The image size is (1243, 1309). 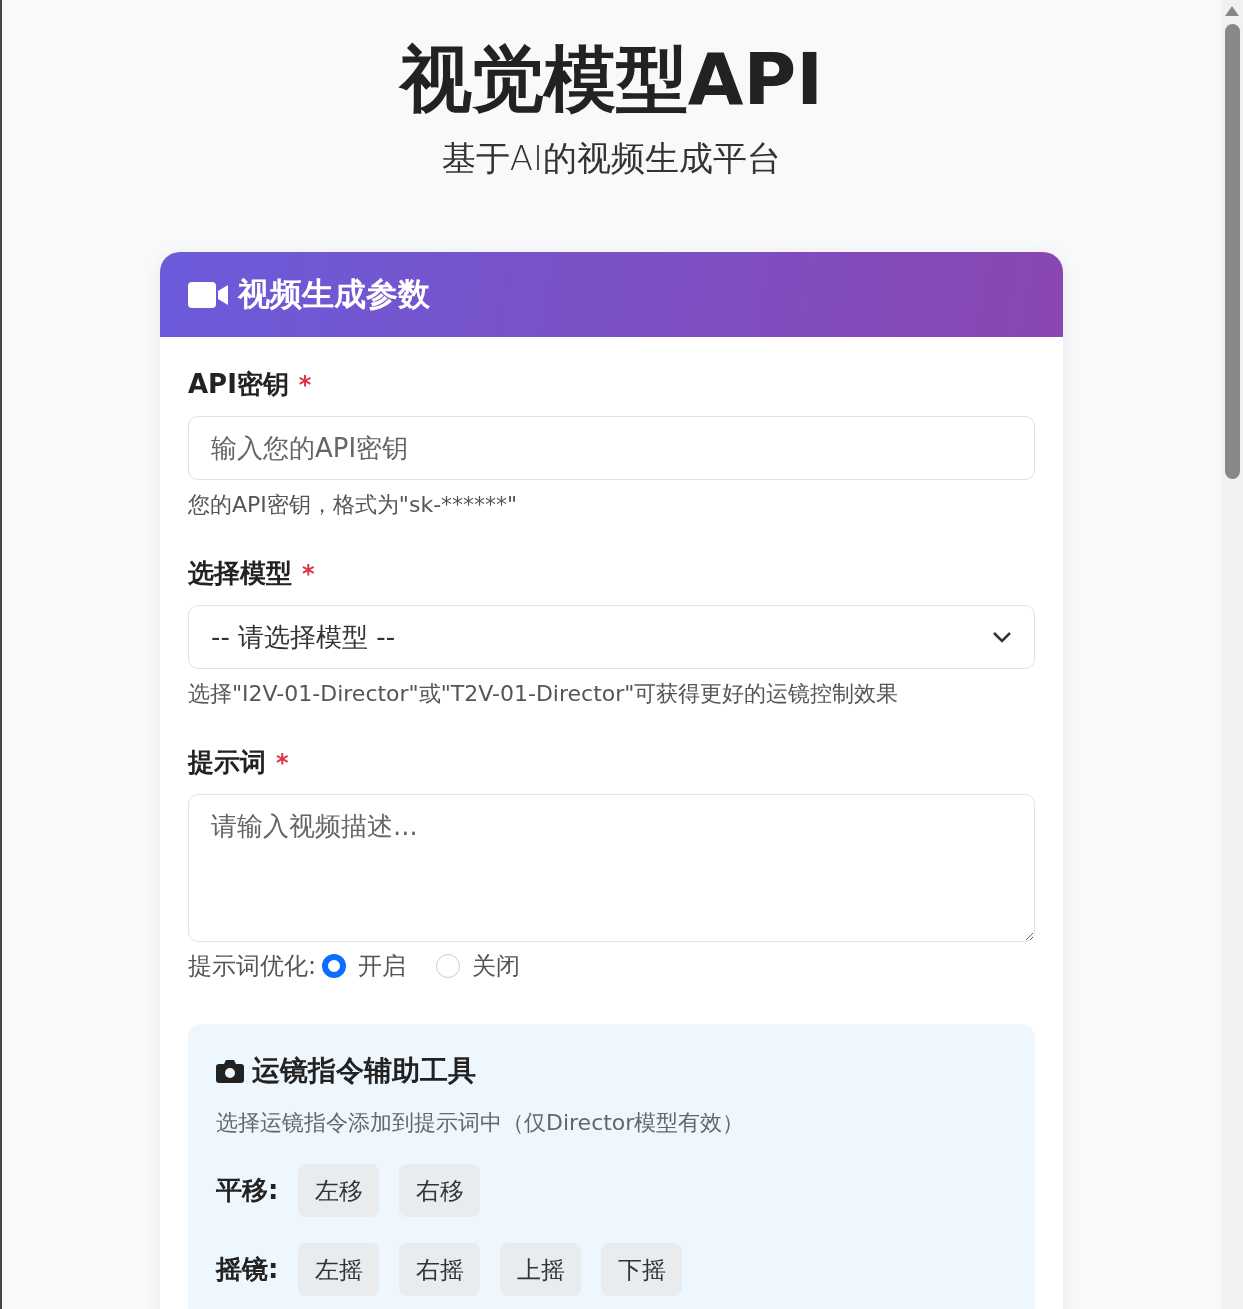 What do you see at coordinates (208, 294) in the screenshot?
I see `video-camera-icon` at bounding box center [208, 294].